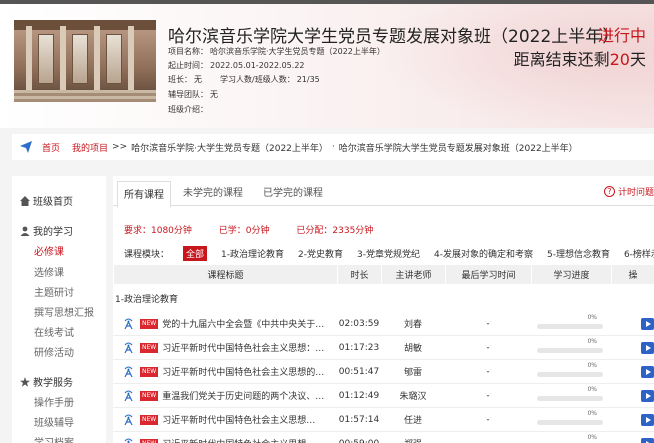  I want to click on col-last-study: 最后学习时间, so click(488, 274).